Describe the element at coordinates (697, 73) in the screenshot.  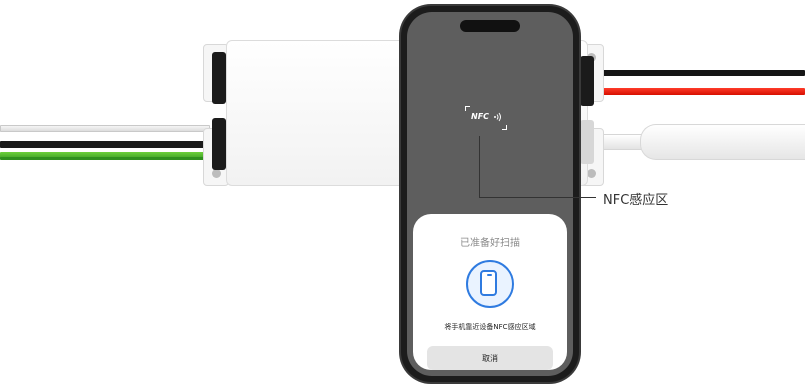
I see `wire-black-right` at that location.